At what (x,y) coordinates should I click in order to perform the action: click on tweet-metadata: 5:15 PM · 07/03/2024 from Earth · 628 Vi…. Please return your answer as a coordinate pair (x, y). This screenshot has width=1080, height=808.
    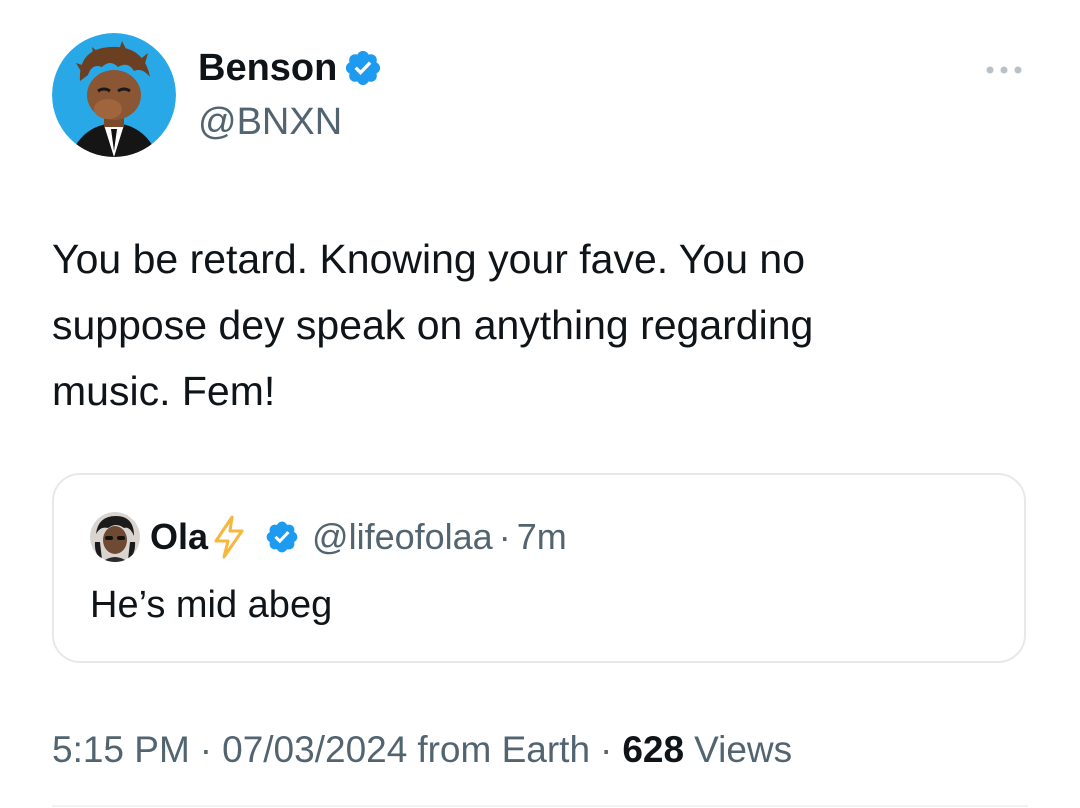
    Looking at the image, I should click on (422, 750).